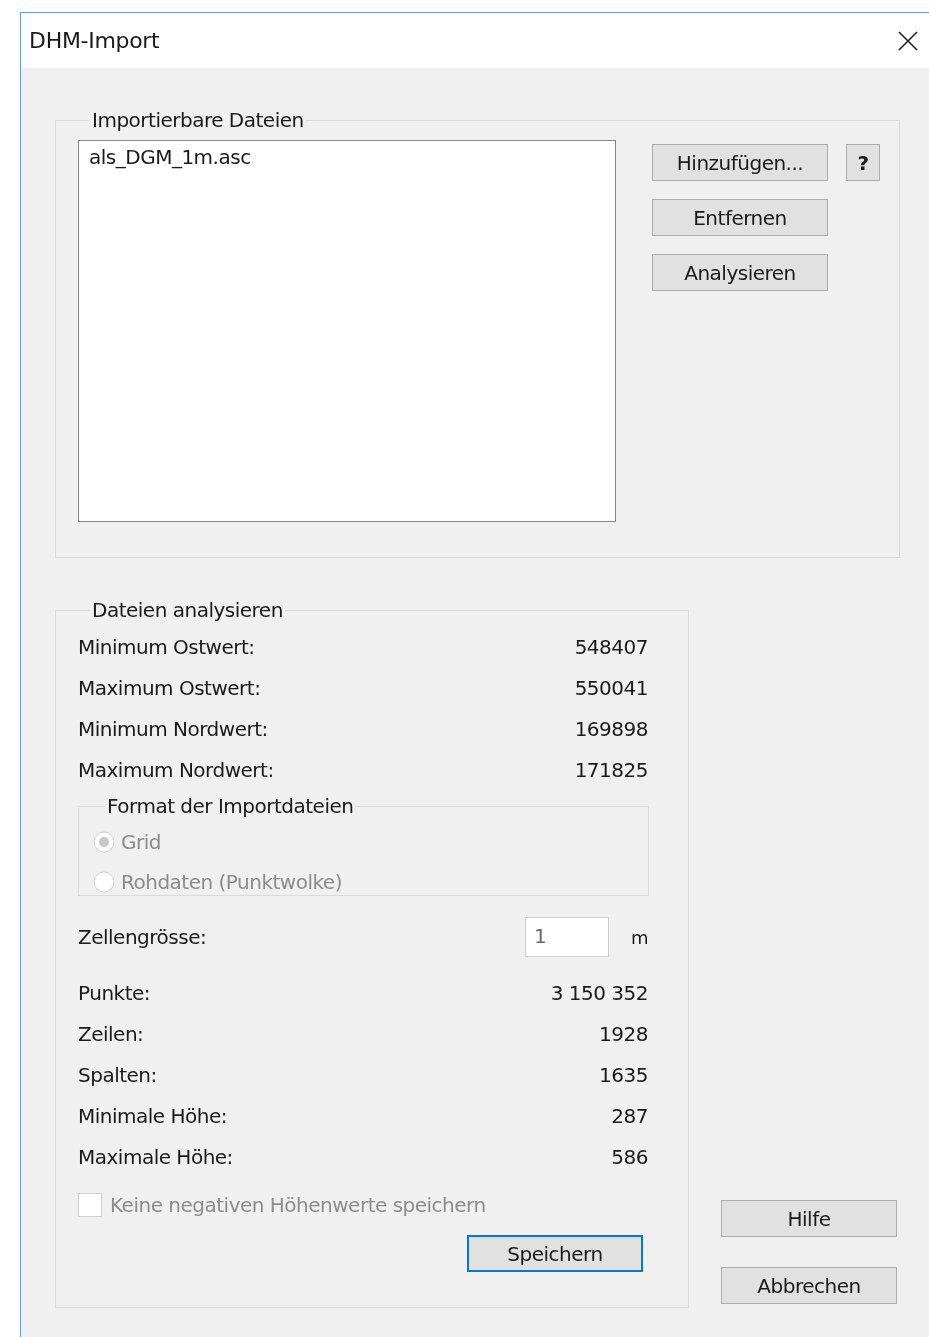  What do you see at coordinates (176, 769) in the screenshot?
I see `field-label: Maximum Nordwert:` at bounding box center [176, 769].